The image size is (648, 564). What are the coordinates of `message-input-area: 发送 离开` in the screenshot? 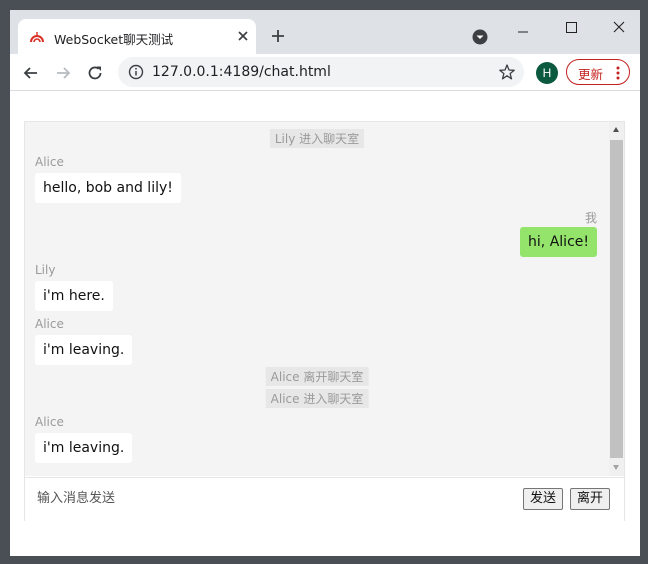 It's located at (324, 499).